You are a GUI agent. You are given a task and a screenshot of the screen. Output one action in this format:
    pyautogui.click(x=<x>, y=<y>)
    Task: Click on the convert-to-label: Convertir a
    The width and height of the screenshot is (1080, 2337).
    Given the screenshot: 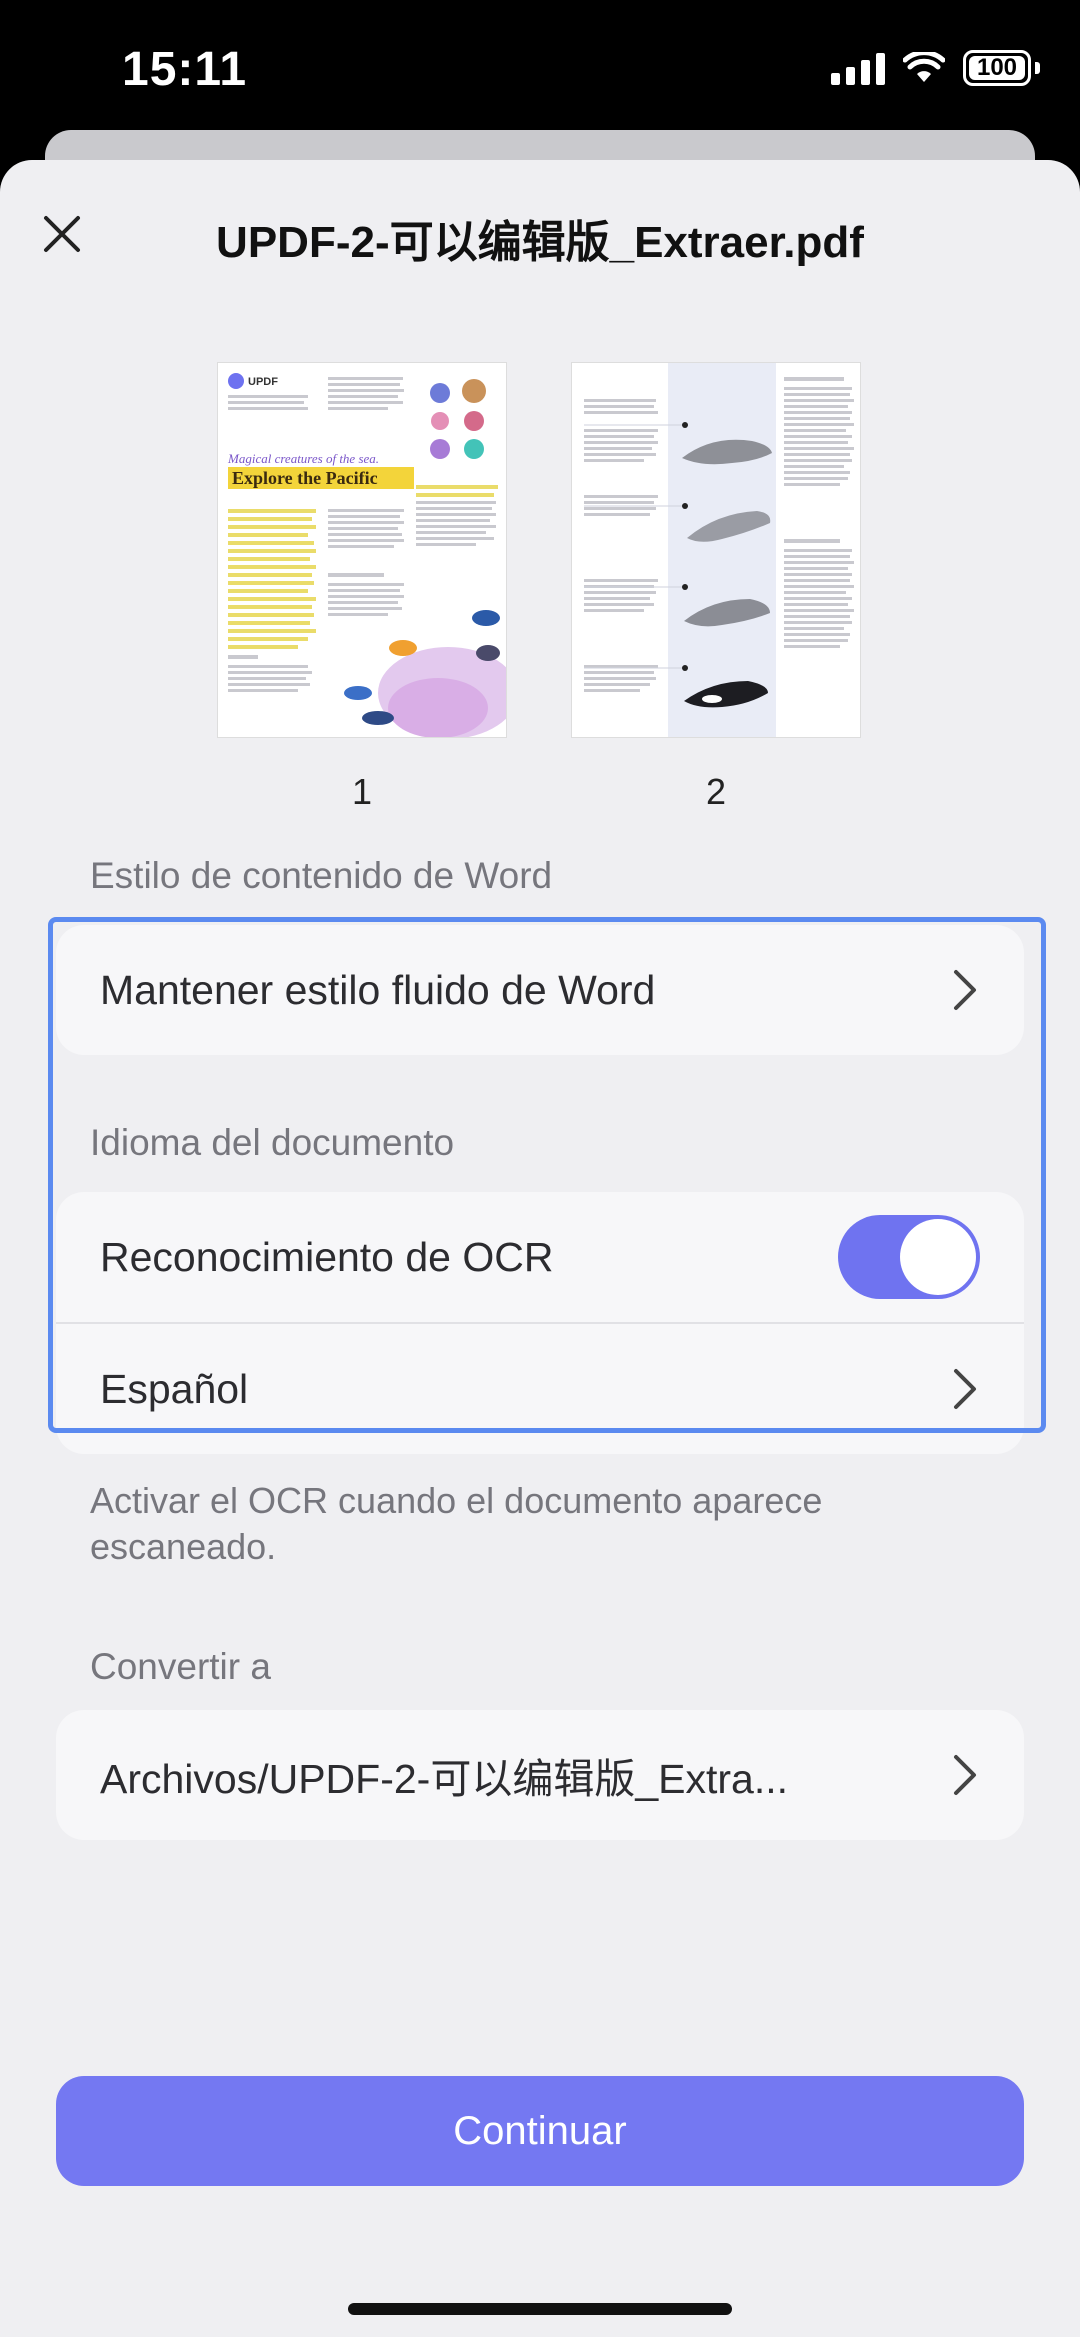 What is the action you would take?
    pyautogui.click(x=180, y=1666)
    